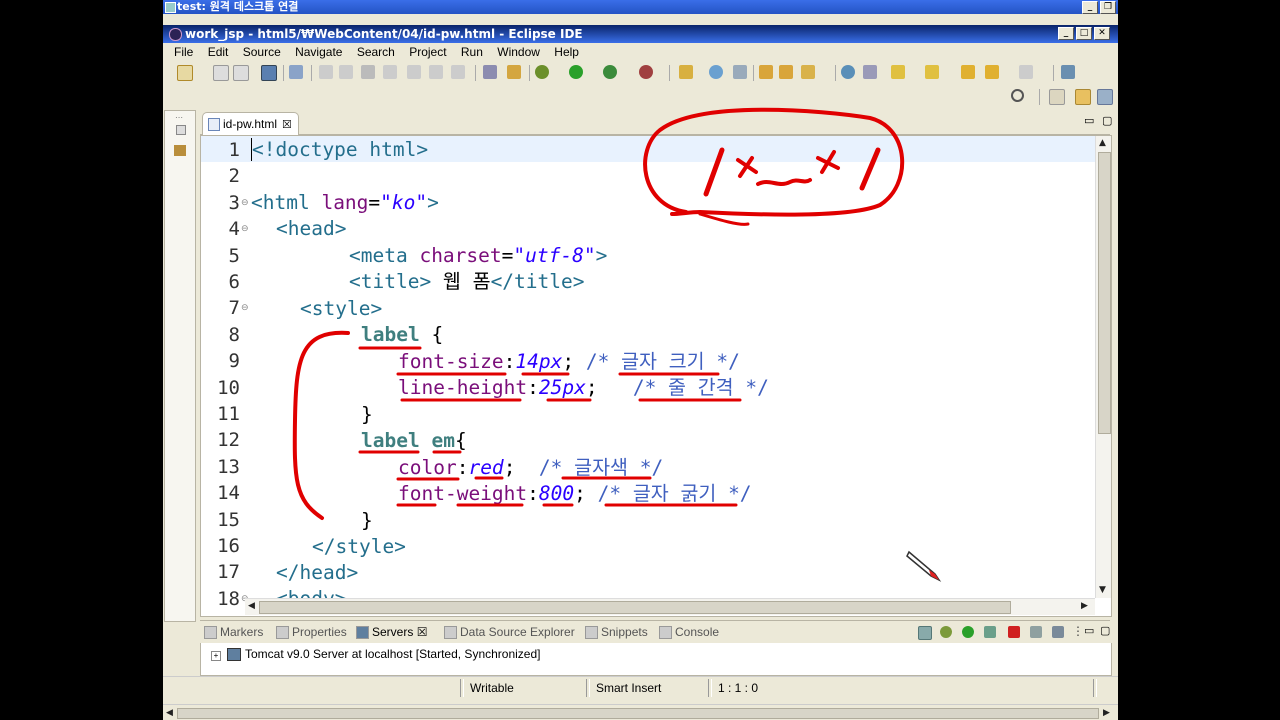 The width and height of the screenshot is (1280, 720). I want to click on rdp-restore-button: ❐, so click(1108, 7).